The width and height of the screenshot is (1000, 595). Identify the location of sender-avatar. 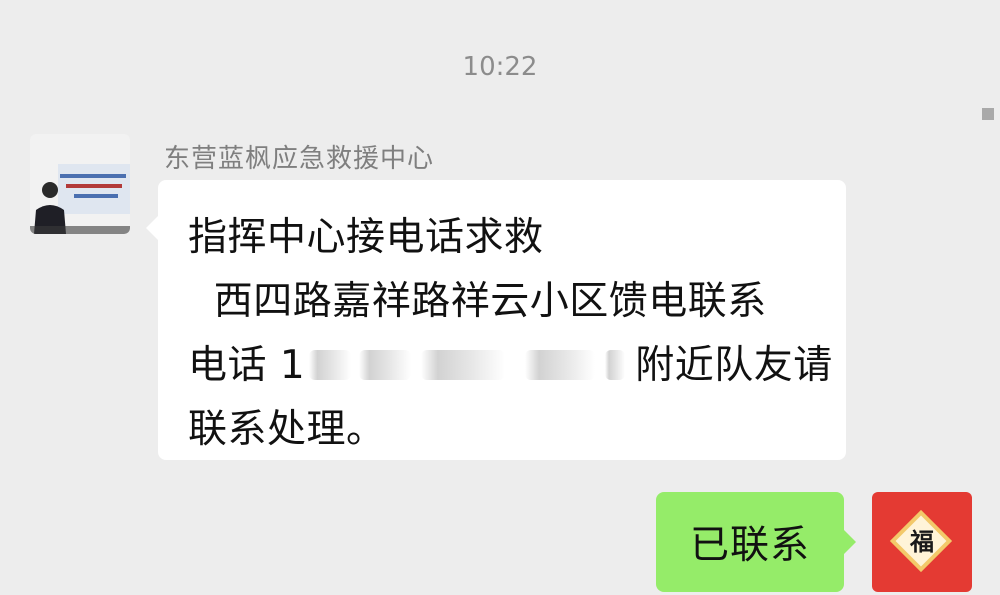
(80, 184).